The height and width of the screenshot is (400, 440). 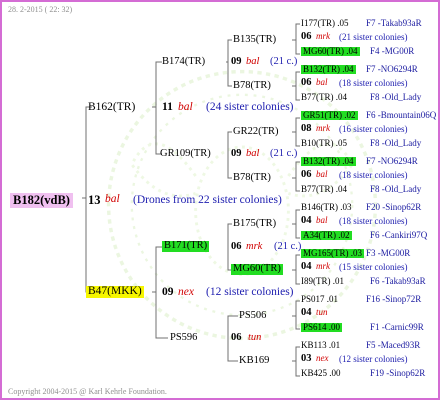 I want to click on gen4-ancestor-bottom: B10(TR) .05, so click(x=324, y=143).